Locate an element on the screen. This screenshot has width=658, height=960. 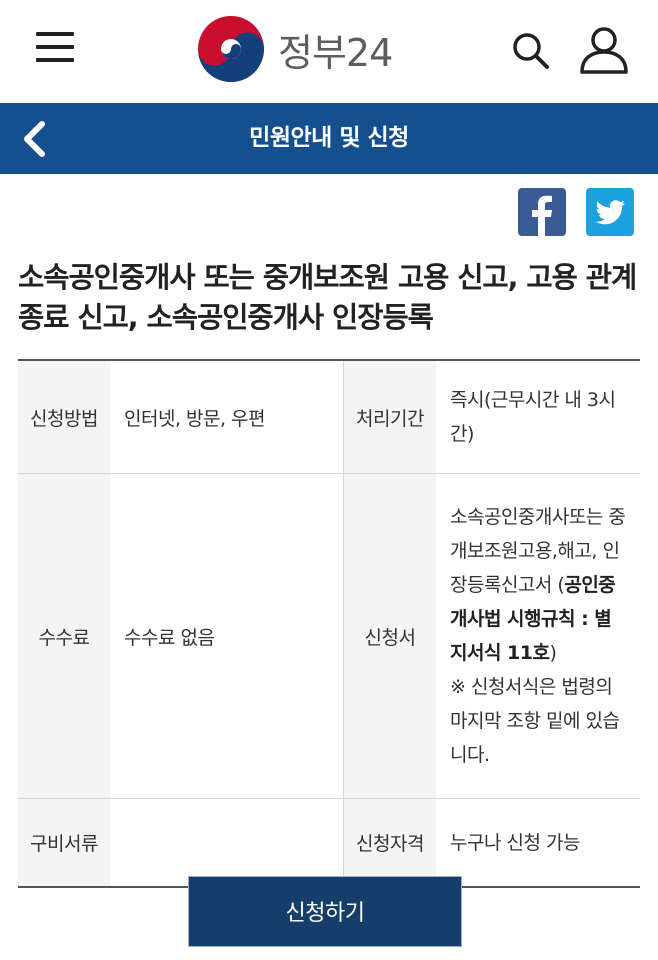
form-value-close: ) is located at coordinates (553, 653).